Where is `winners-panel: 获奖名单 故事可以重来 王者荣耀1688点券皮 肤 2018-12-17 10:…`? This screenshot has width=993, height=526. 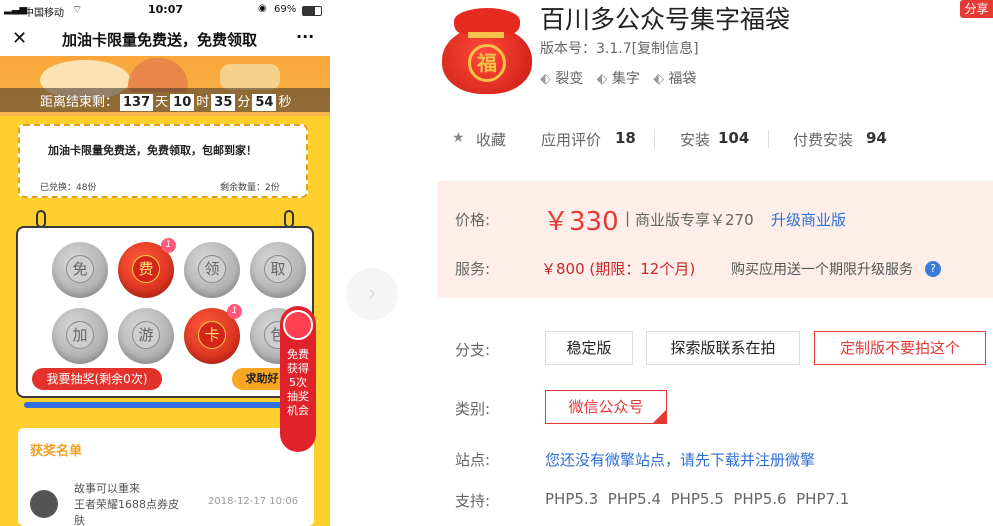
winners-panel: 获奖名单 故事可以重来 王者荣耀1688点券皮 肤 2018-12-17 10:… is located at coordinates (166, 477).